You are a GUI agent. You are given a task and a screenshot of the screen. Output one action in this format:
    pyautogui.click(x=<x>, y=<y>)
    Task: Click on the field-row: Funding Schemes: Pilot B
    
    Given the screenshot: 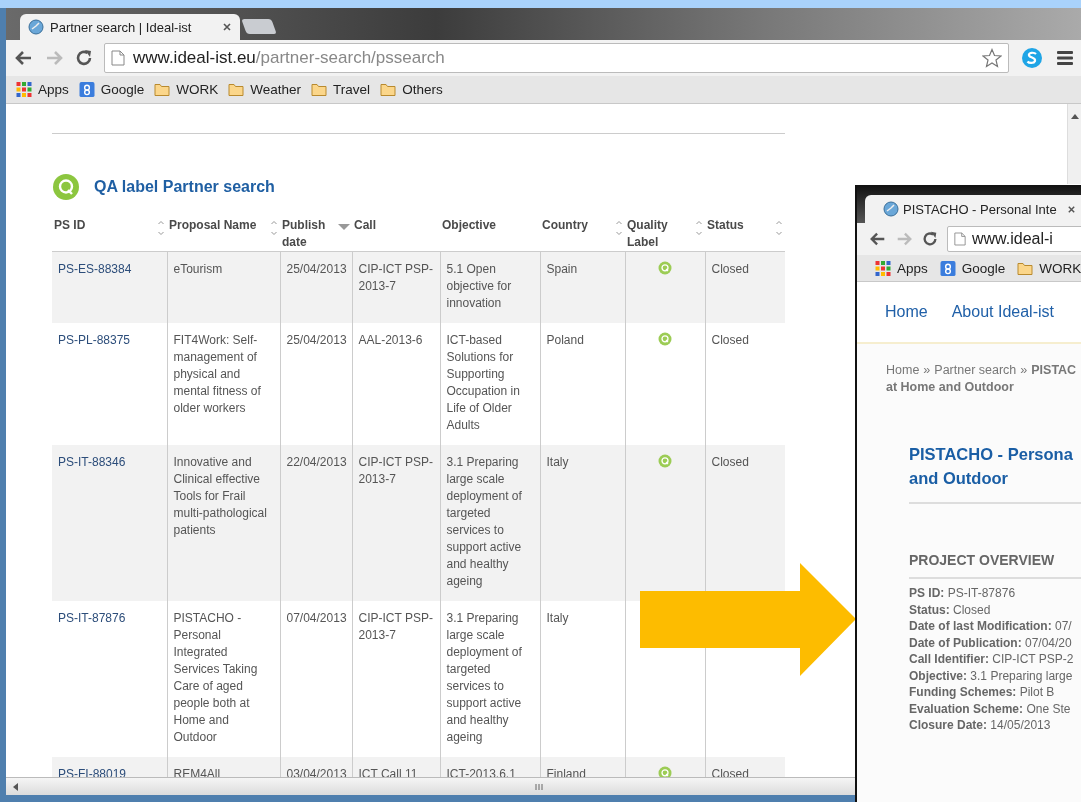 What is the action you would take?
    pyautogui.click(x=982, y=692)
    